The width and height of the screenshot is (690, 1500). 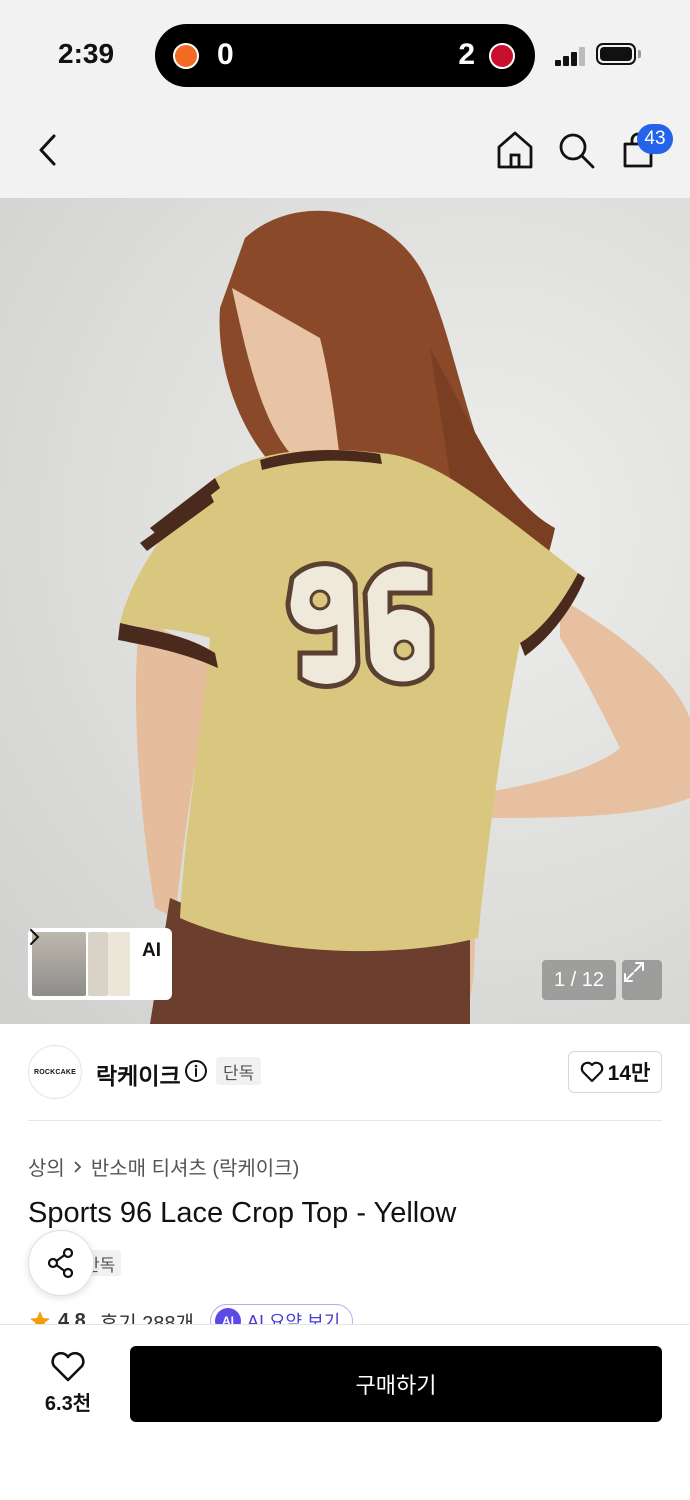 I want to click on share-icon, so click(x=60, y=1263).